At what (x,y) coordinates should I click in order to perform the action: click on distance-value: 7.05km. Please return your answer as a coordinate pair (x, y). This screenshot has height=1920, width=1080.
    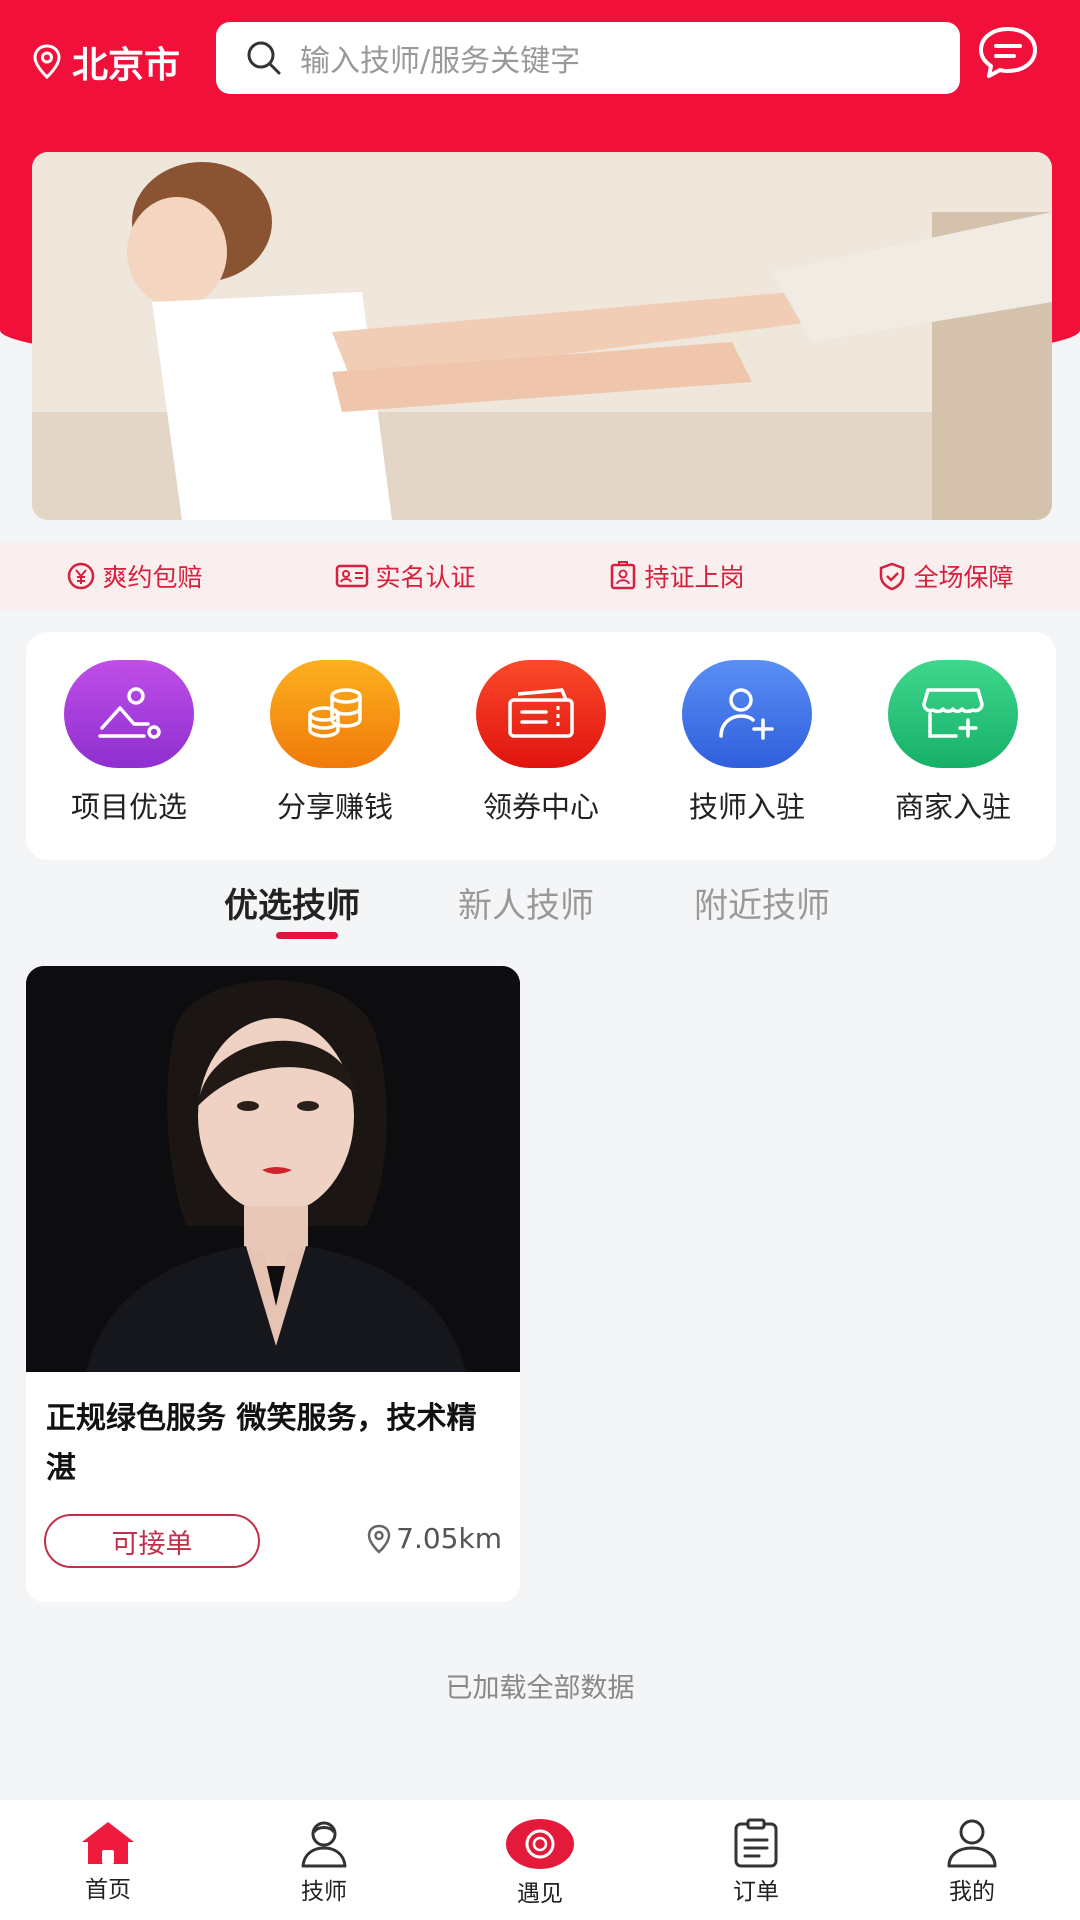
    Looking at the image, I should click on (449, 1538).